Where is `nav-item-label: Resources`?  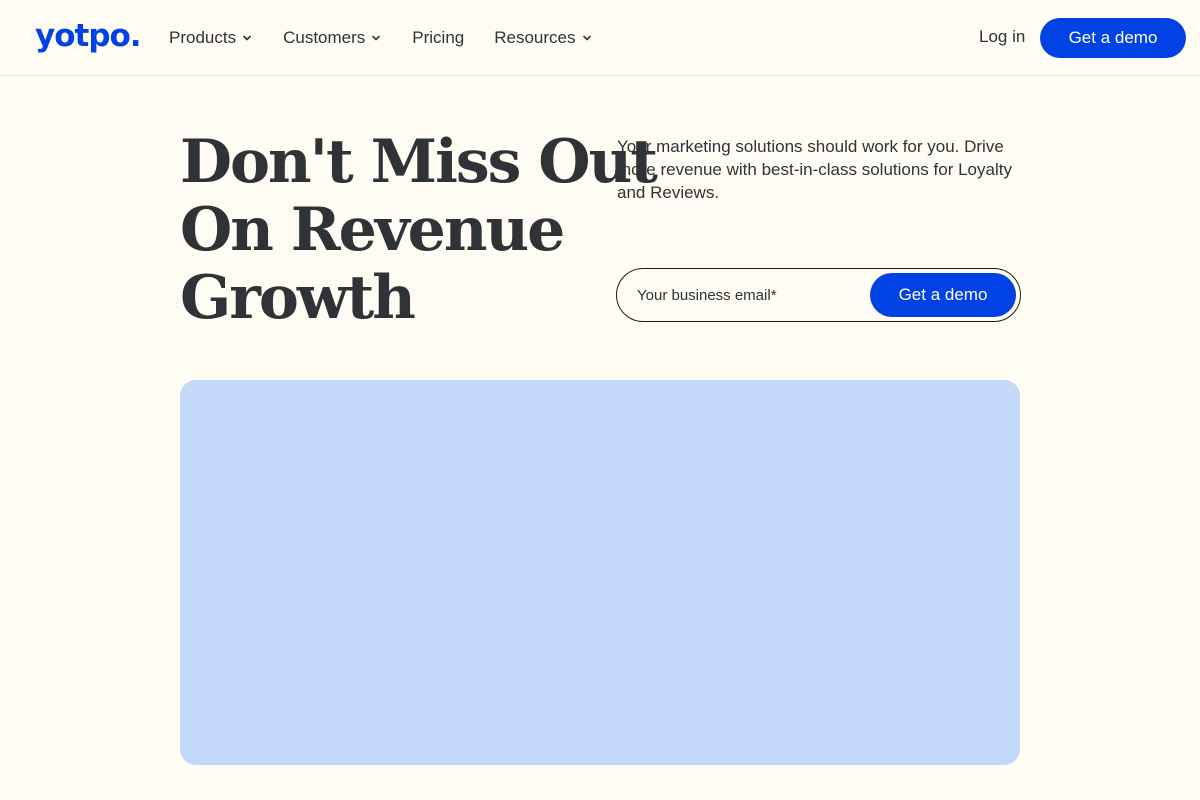 nav-item-label: Resources is located at coordinates (535, 37).